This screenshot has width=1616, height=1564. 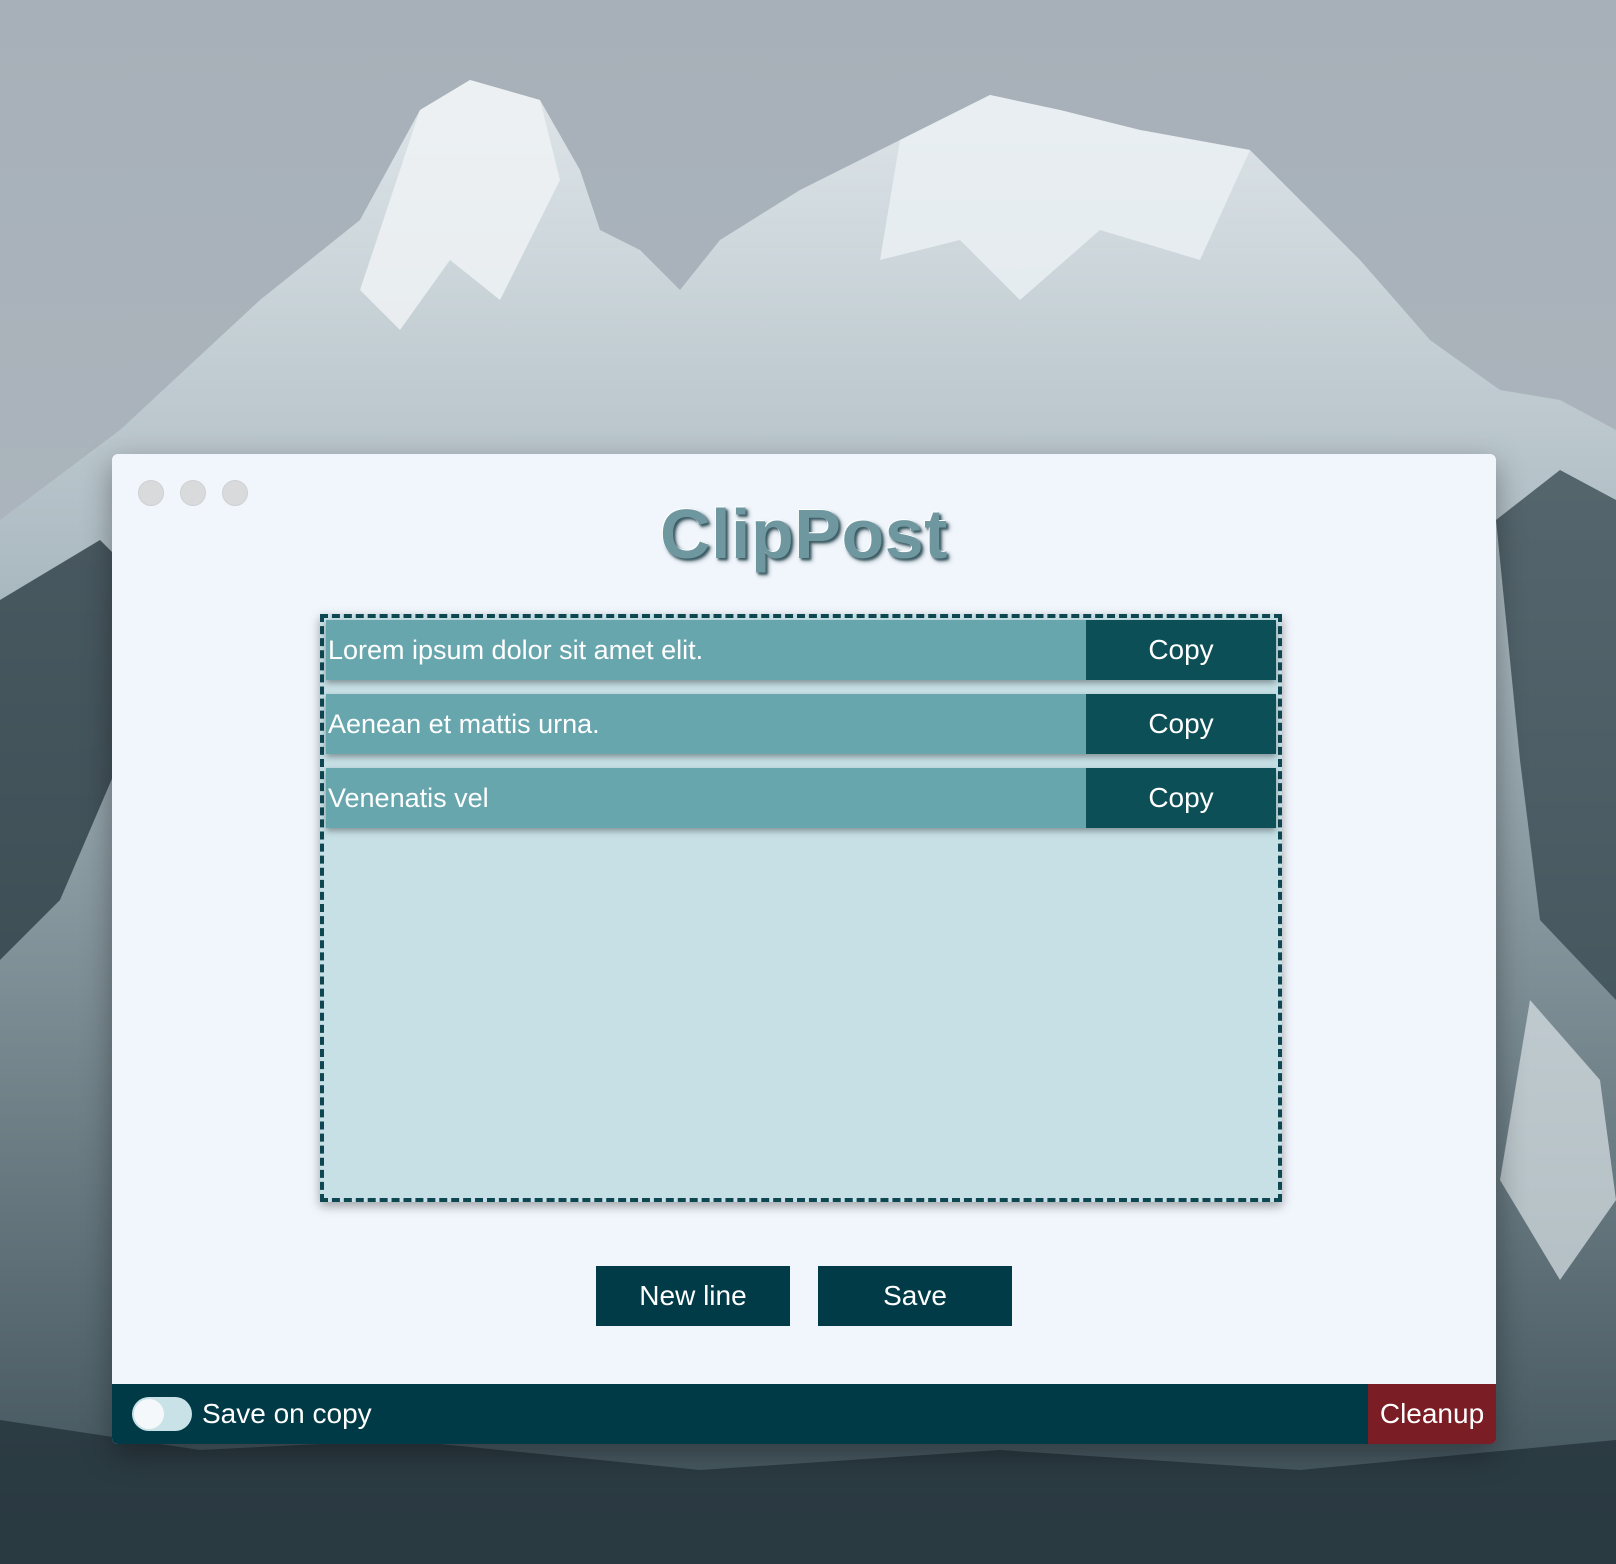 What do you see at coordinates (804, 534) in the screenshot?
I see `app-title: ClipPost` at bounding box center [804, 534].